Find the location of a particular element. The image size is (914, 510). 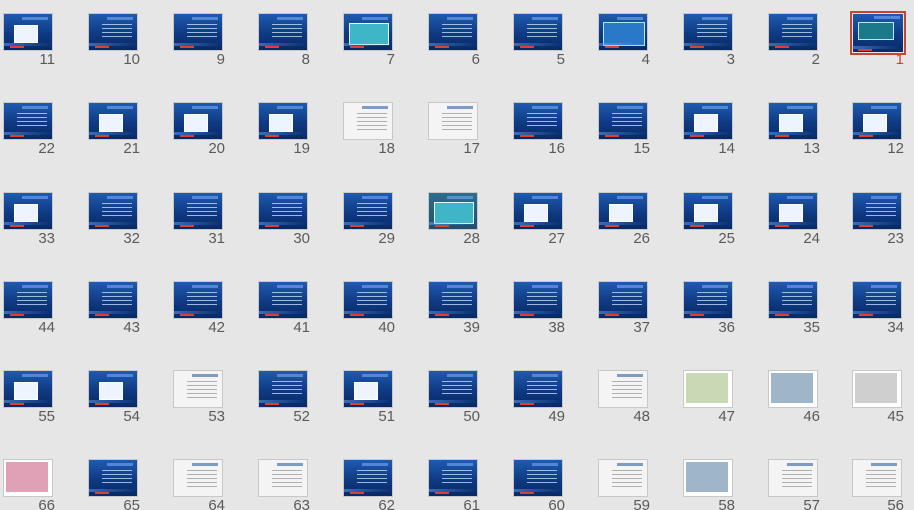

slide-thumbnail-42: 42 is located at coordinates (199, 308).